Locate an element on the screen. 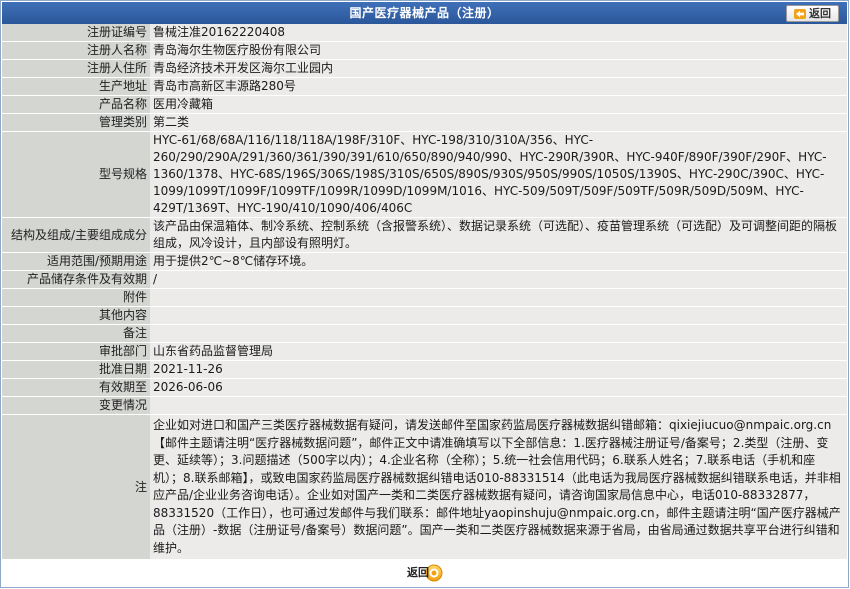 The height and width of the screenshot is (589, 850). row-value: 第二类 is located at coordinates (498, 122).